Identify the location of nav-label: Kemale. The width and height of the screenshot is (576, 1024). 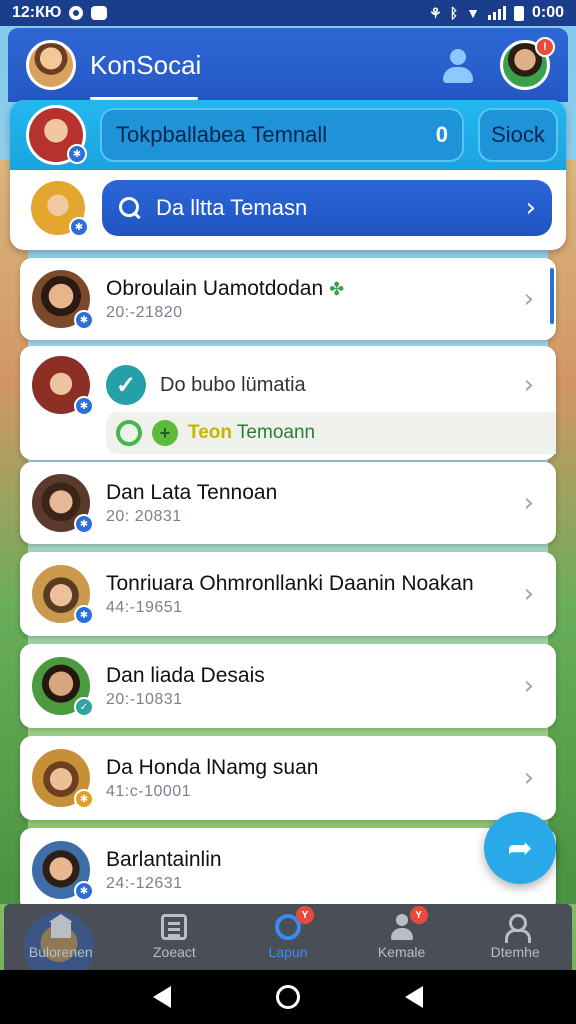
(401, 952).